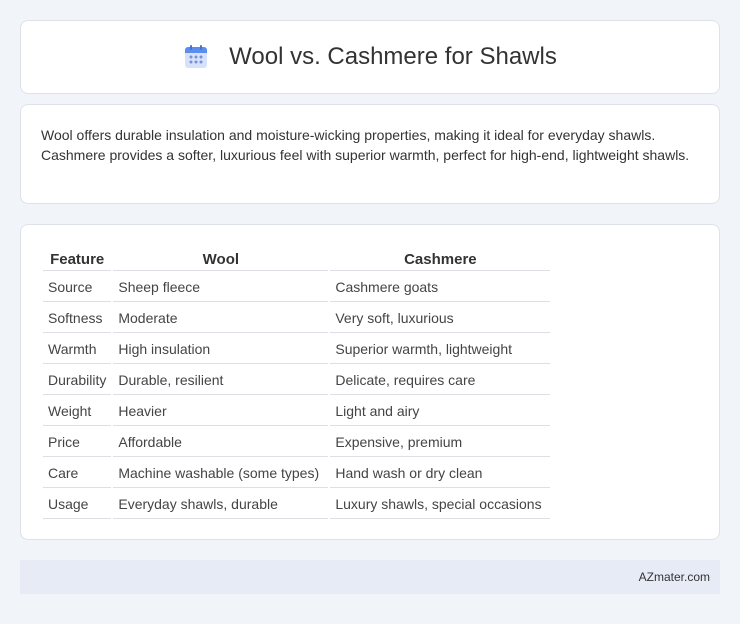 This screenshot has width=740, height=624. What do you see at coordinates (674, 577) in the screenshot?
I see `footer-brand: AZmater.com` at bounding box center [674, 577].